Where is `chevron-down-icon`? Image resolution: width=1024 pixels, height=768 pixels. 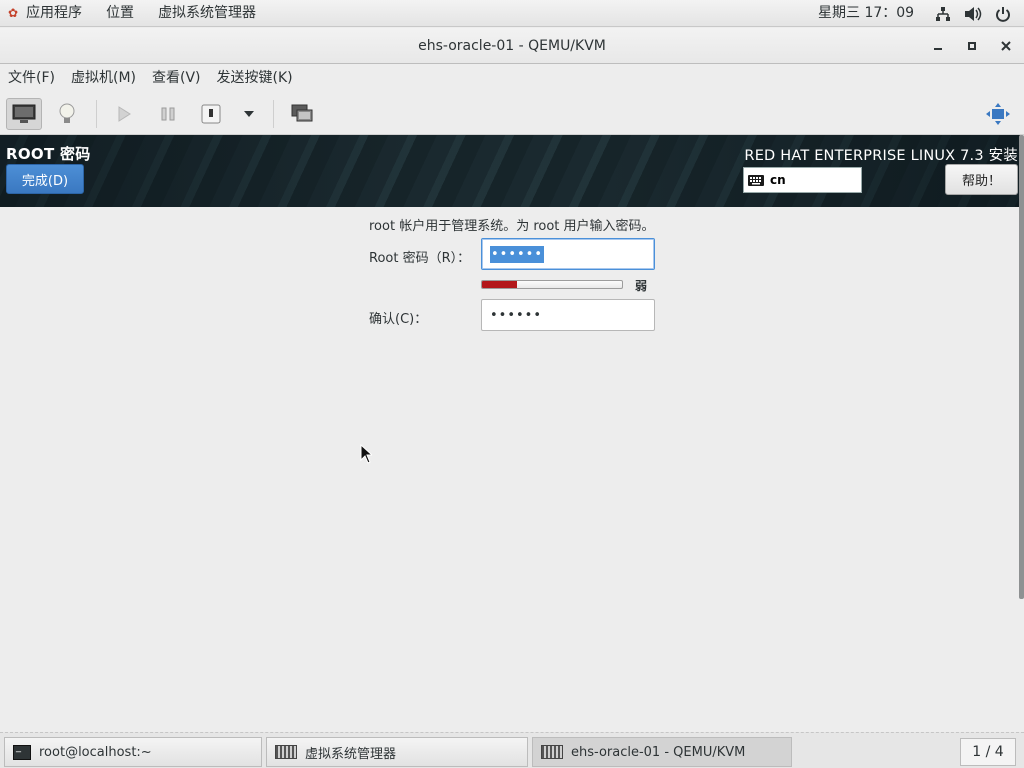
chevron-down-icon is located at coordinates (249, 114).